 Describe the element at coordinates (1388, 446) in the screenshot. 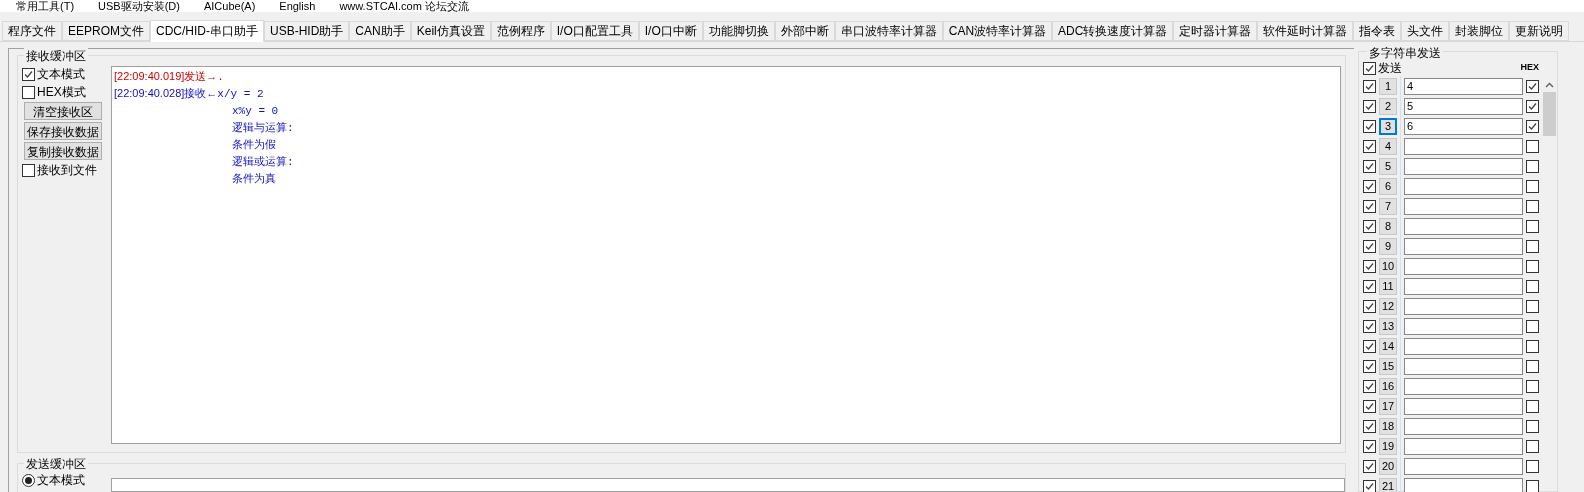

I see `send-row-button: 19` at that location.